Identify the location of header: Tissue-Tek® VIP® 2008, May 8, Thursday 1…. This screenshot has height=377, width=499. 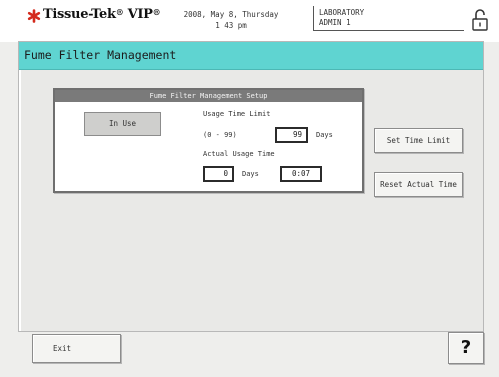
(249, 21).